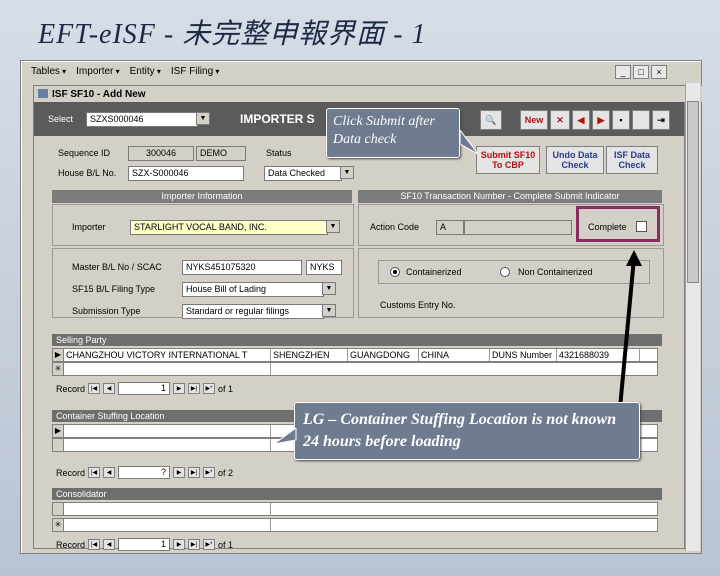  I want to click on select-field: SZXS000046, so click(142, 119).